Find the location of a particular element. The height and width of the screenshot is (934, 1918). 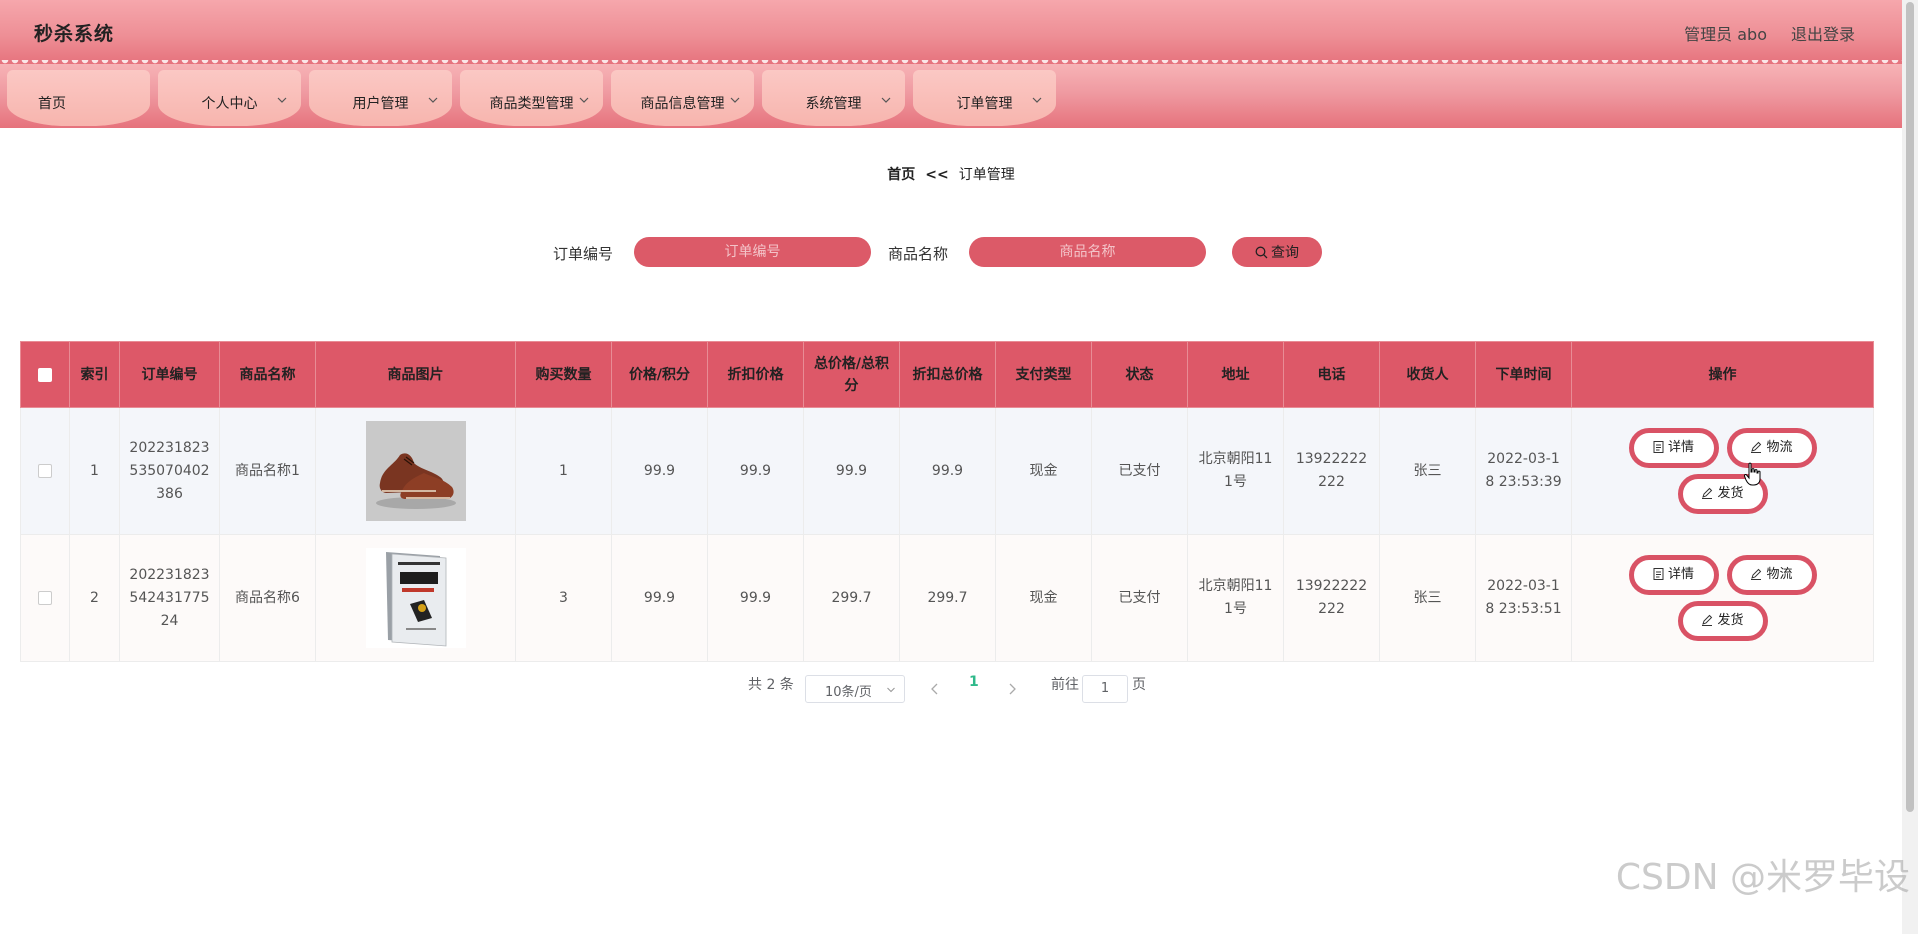

column-header: 订单编号 is located at coordinates (169, 374).